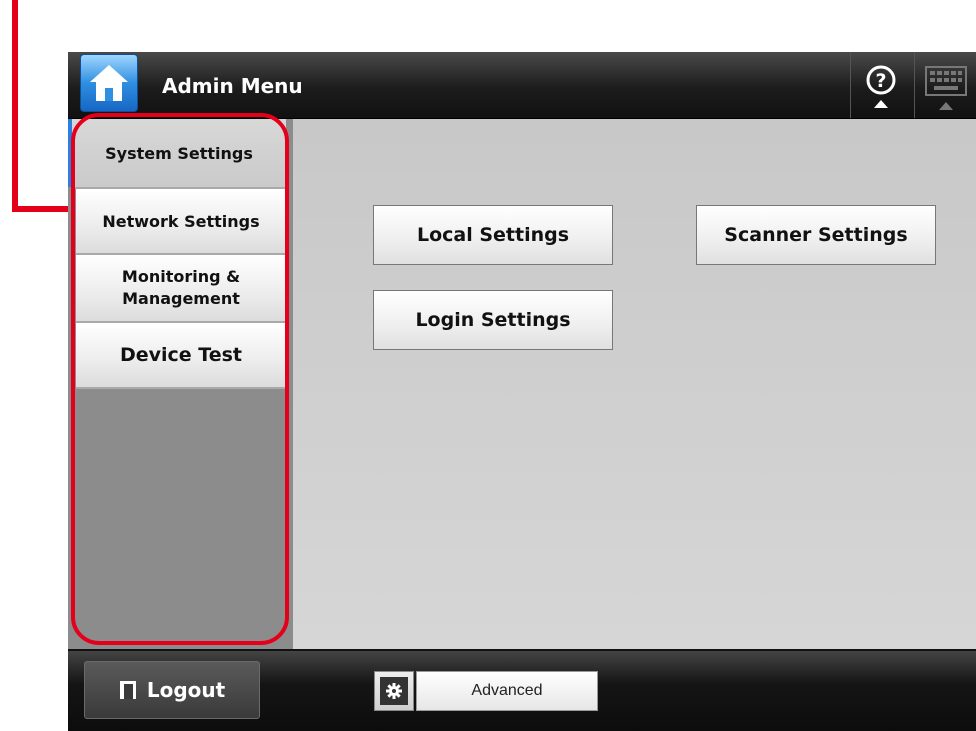 This screenshot has width=976, height=731. What do you see at coordinates (186, 690) in the screenshot?
I see `logout-label: Logout` at bounding box center [186, 690].